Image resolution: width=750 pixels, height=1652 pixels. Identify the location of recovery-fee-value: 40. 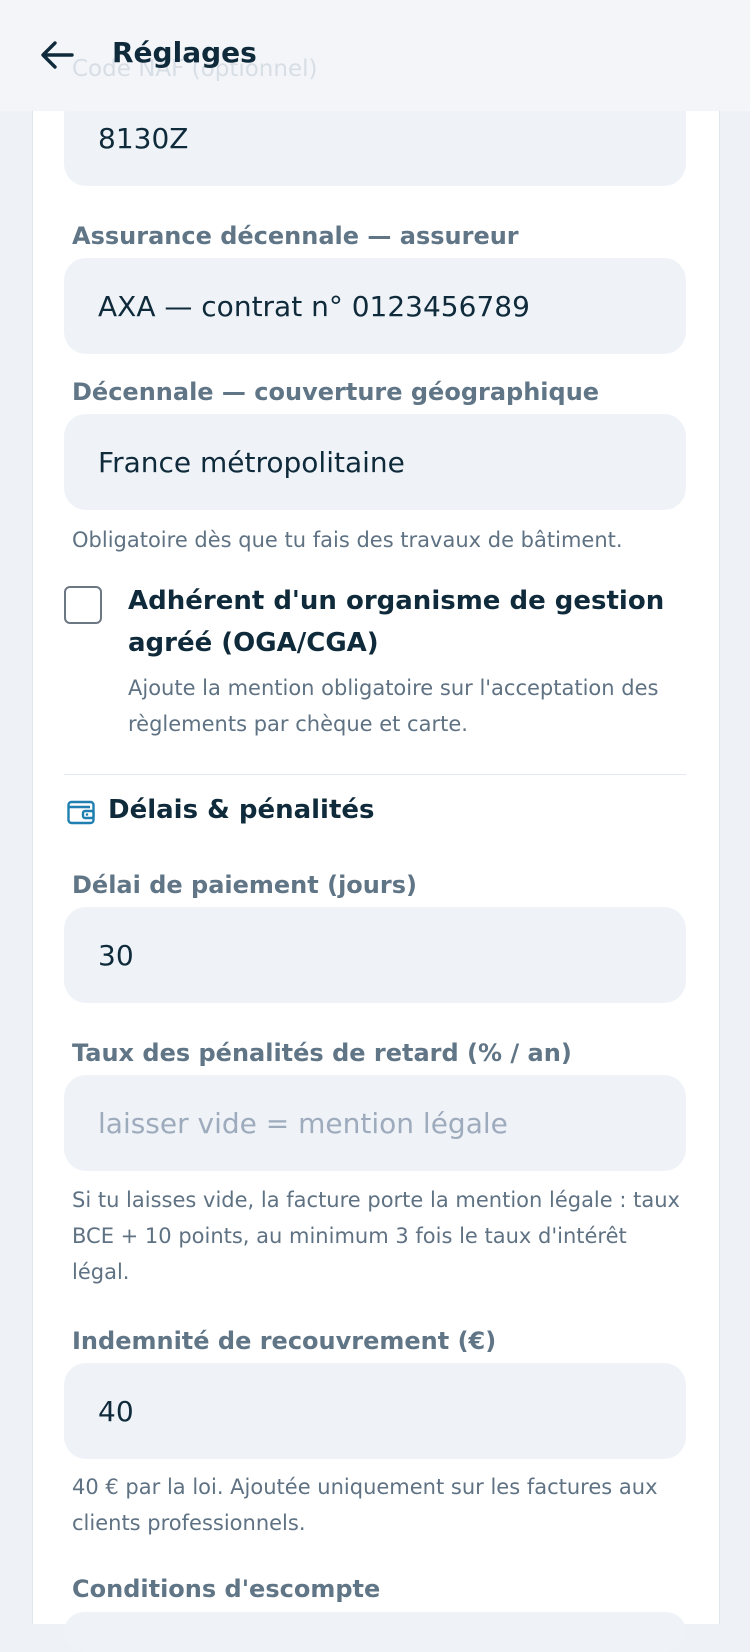
(116, 1411).